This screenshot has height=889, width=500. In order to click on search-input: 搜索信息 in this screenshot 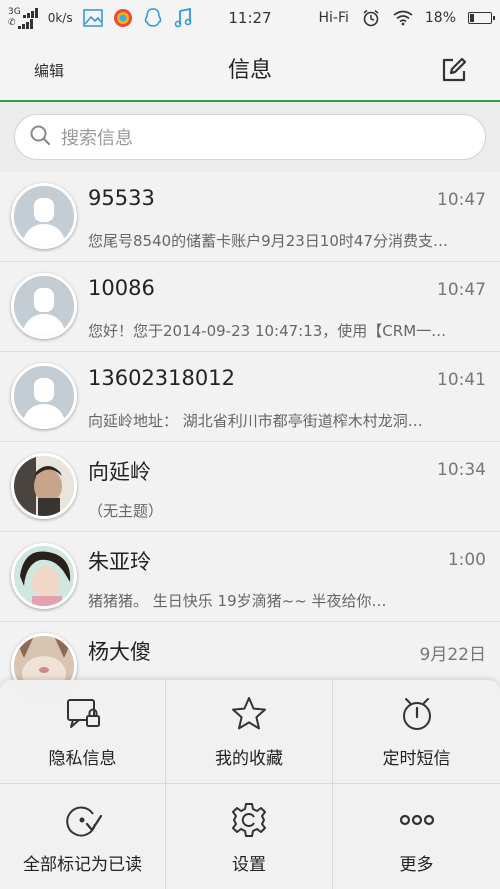, I will do `click(250, 137)`.